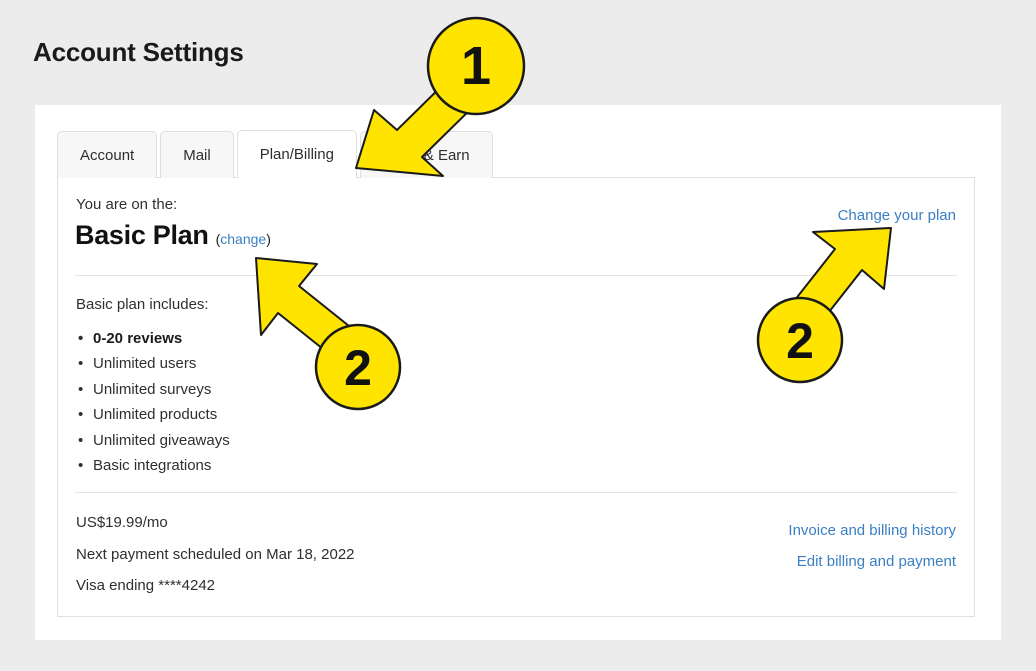 This screenshot has height=671, width=1036. I want to click on invoice-history-row: Invoice and billing history, so click(872, 530).